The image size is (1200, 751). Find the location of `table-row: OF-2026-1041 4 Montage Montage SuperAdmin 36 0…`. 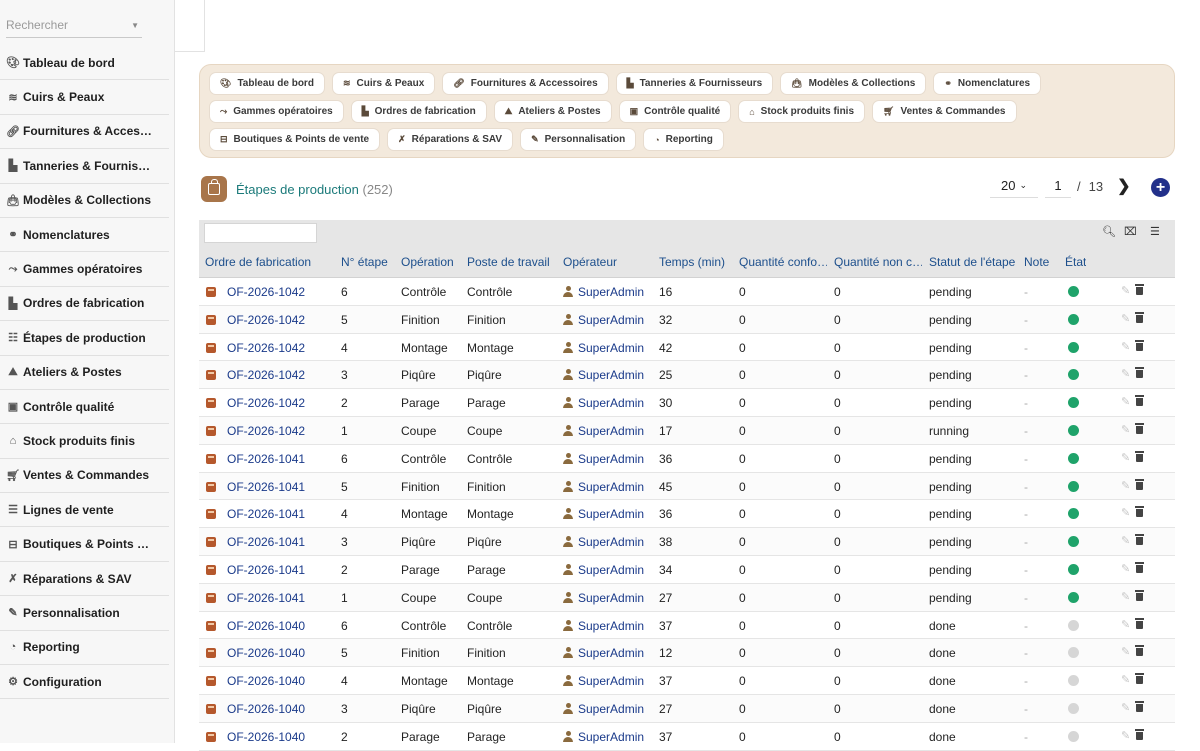

table-row: OF-2026-1041 4 Montage Montage SuperAdmin 36 0… is located at coordinates (687, 514).